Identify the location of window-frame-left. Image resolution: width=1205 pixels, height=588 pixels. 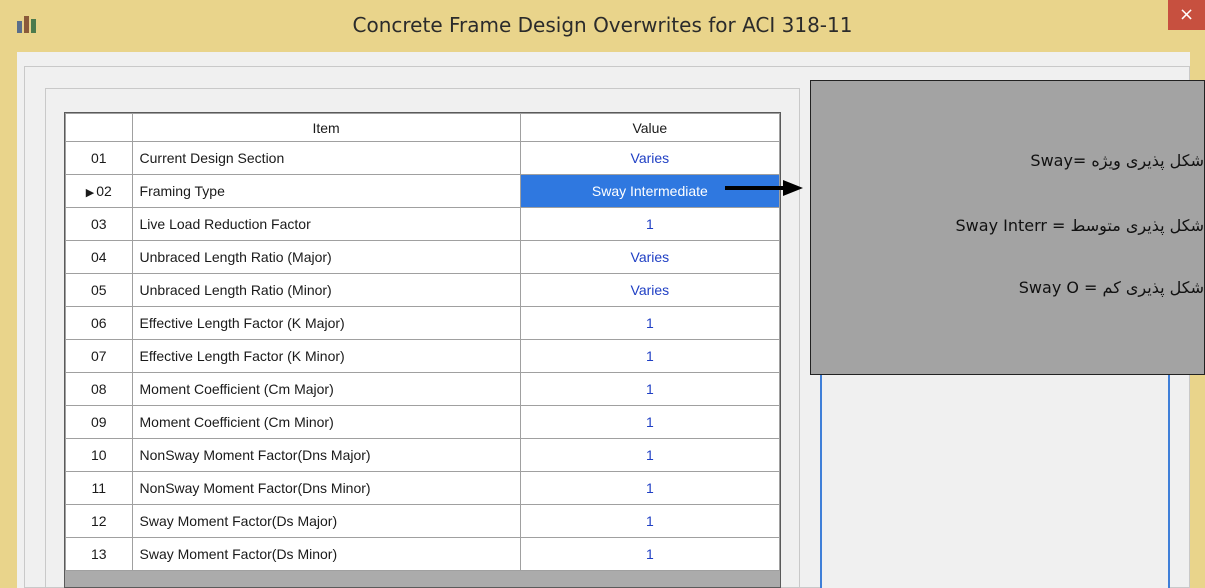
(8, 320).